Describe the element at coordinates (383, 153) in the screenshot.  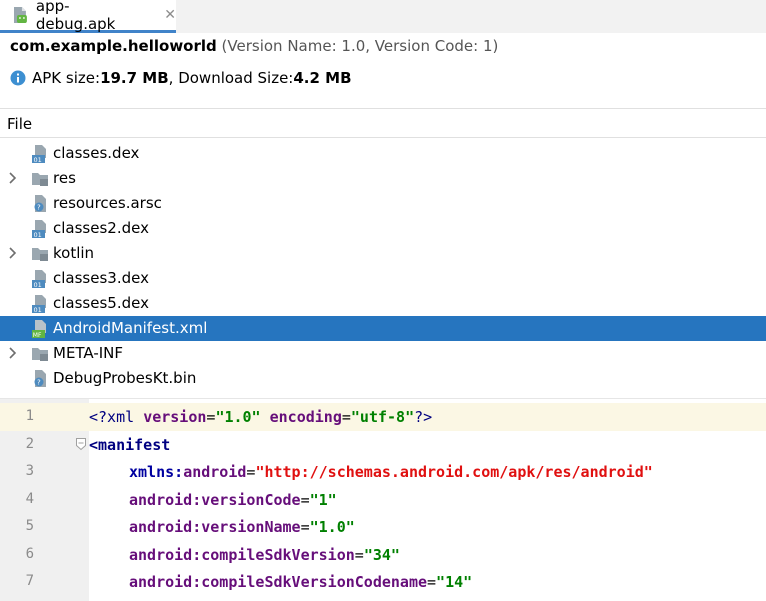
I see `tree-item-classes-dex: 01 classes.dex` at that location.